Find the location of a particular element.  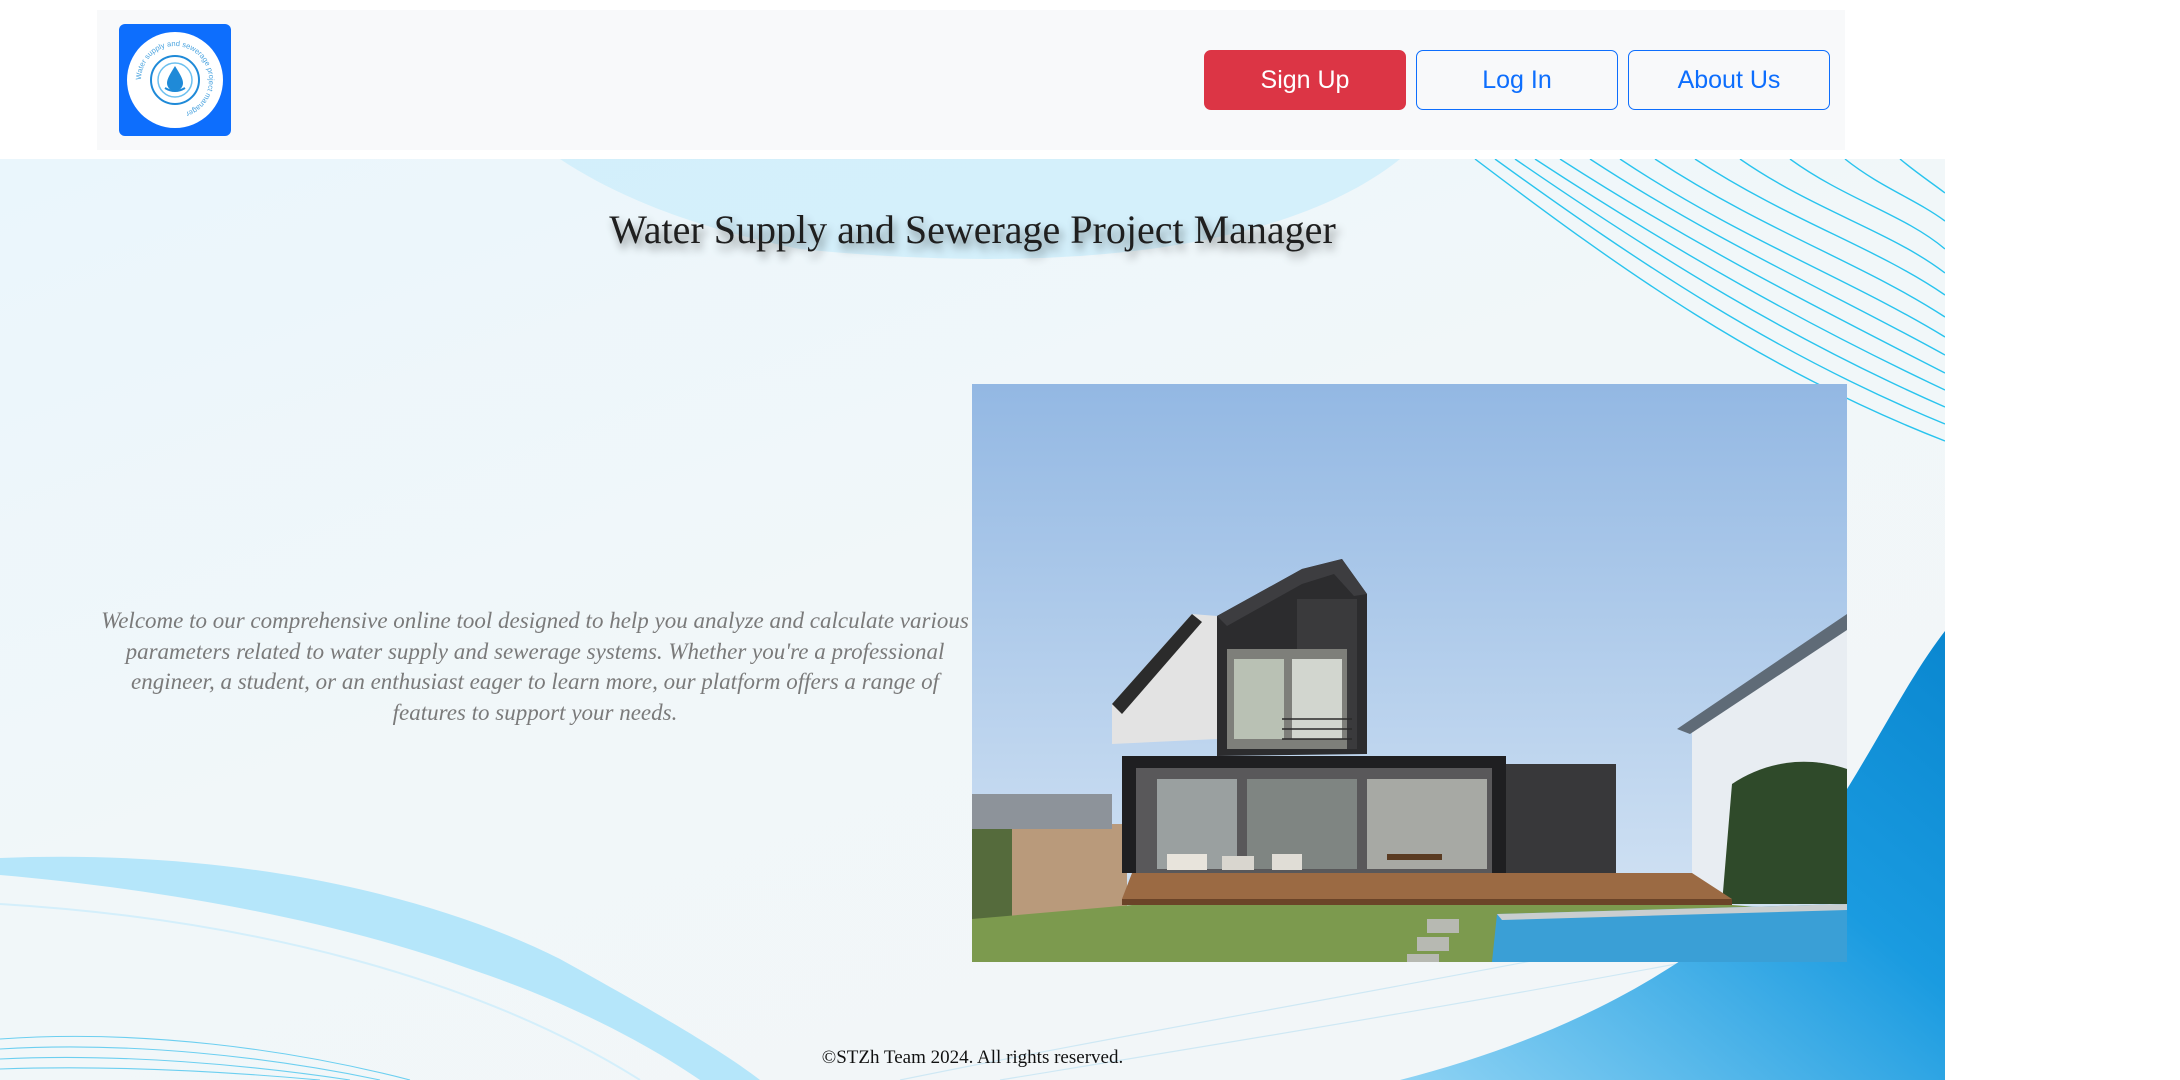

signup-button: Sign Up is located at coordinates (1305, 80).